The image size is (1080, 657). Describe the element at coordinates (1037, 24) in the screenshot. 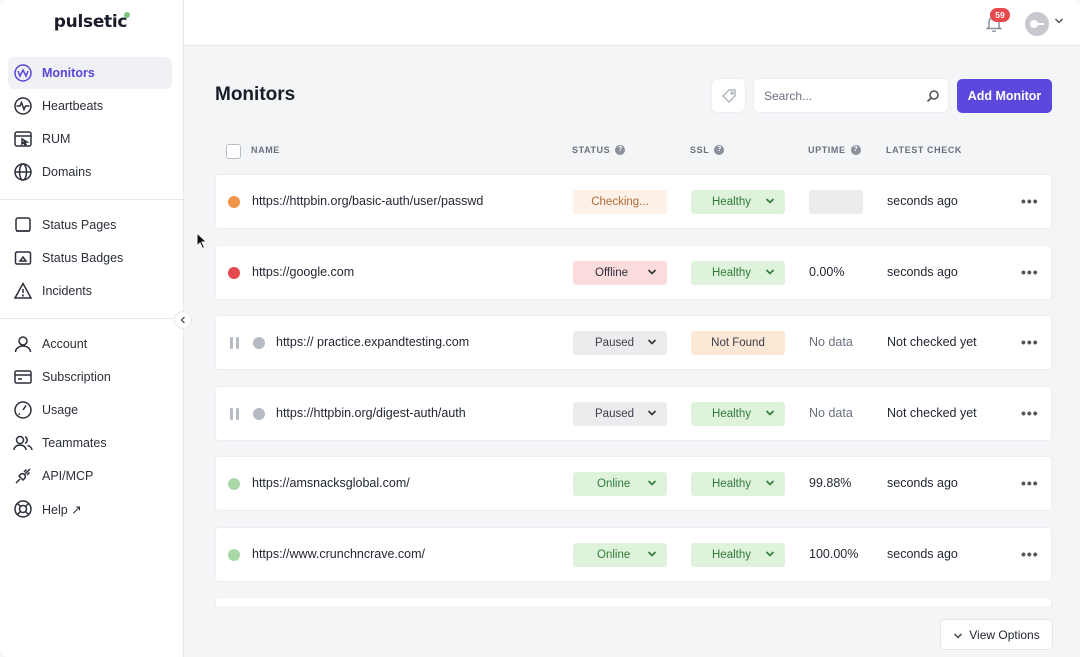

I see `avatar` at that location.